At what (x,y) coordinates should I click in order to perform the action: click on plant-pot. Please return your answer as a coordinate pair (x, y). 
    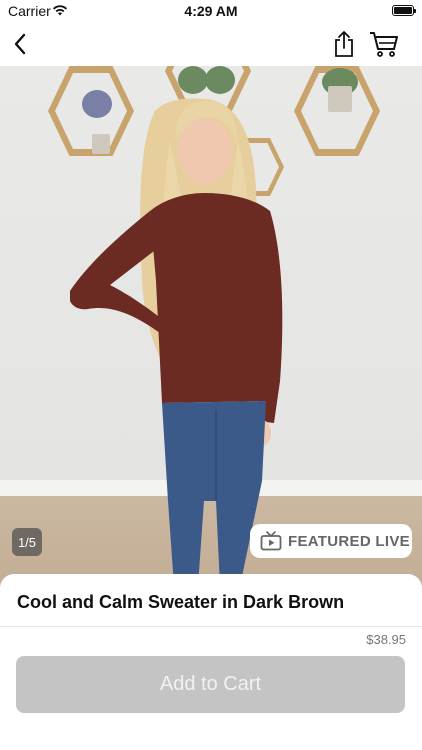
    Looking at the image, I should click on (340, 99).